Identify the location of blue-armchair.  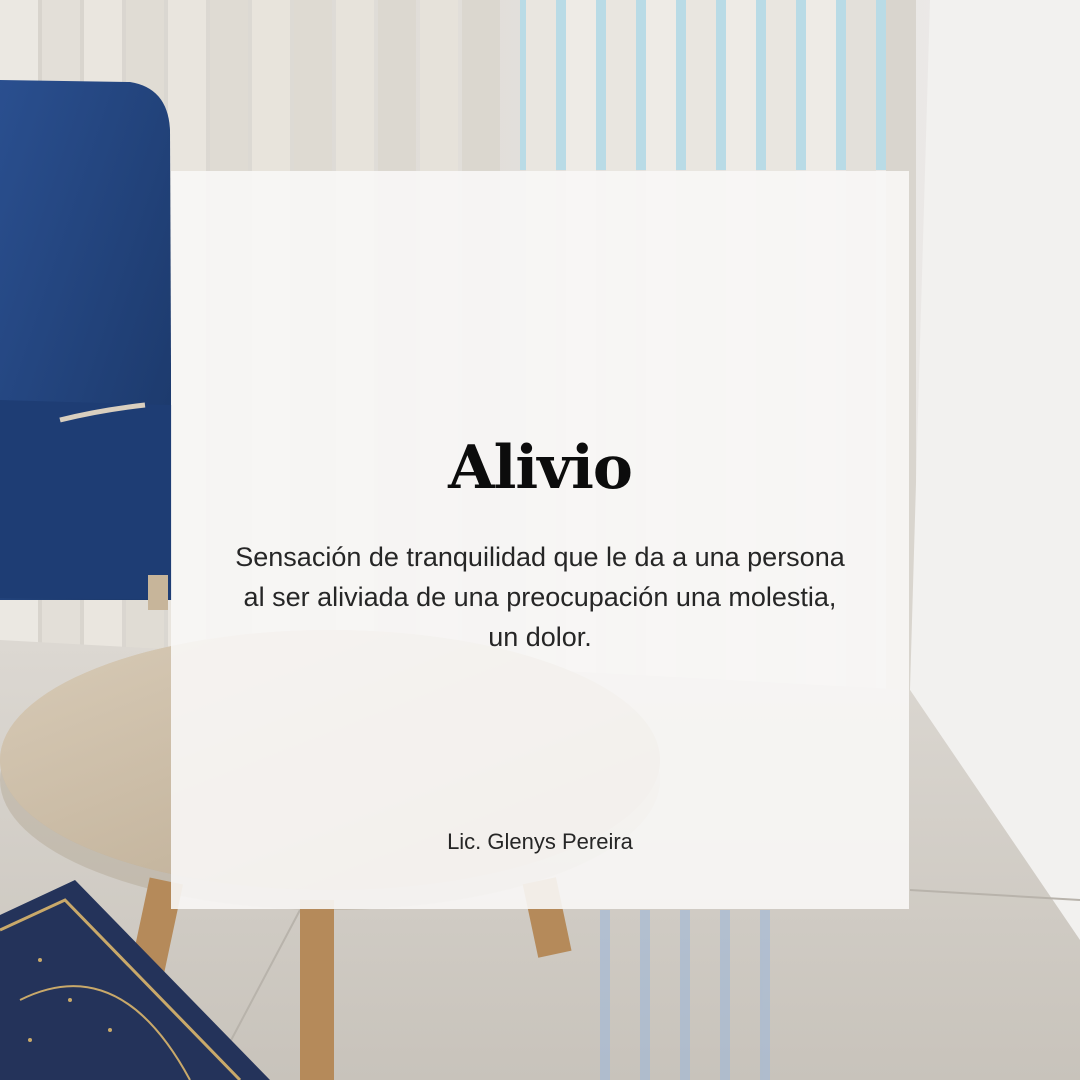
(86, 345).